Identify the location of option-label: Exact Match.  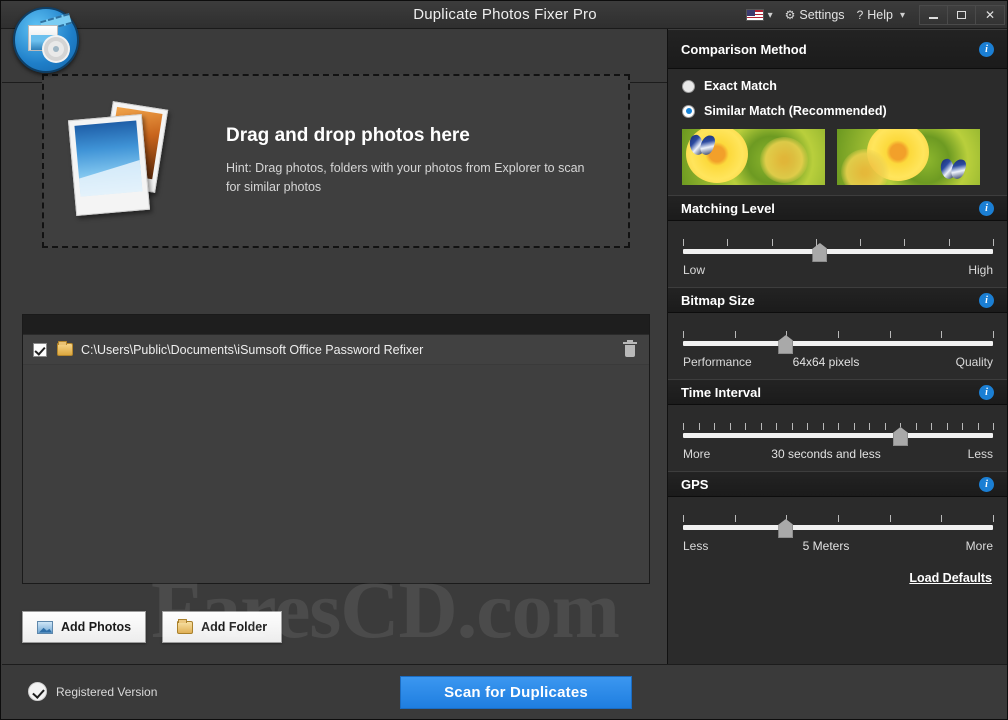
(740, 86).